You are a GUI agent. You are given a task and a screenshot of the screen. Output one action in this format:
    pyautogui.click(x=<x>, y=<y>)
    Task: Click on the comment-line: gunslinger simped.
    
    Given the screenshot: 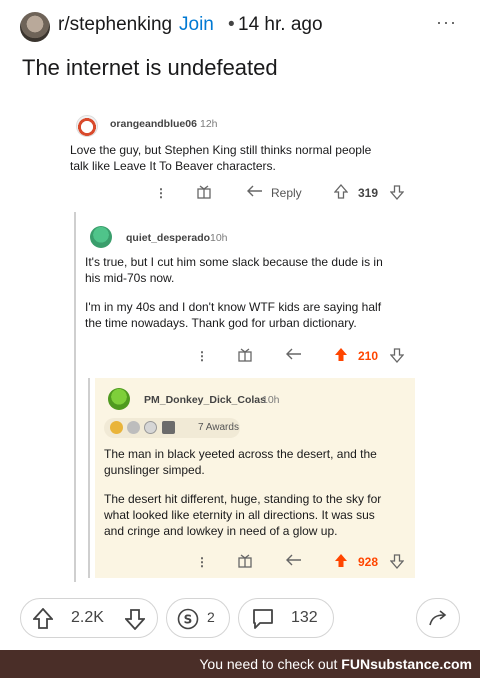 What is the action you would take?
    pyautogui.click(x=154, y=470)
    